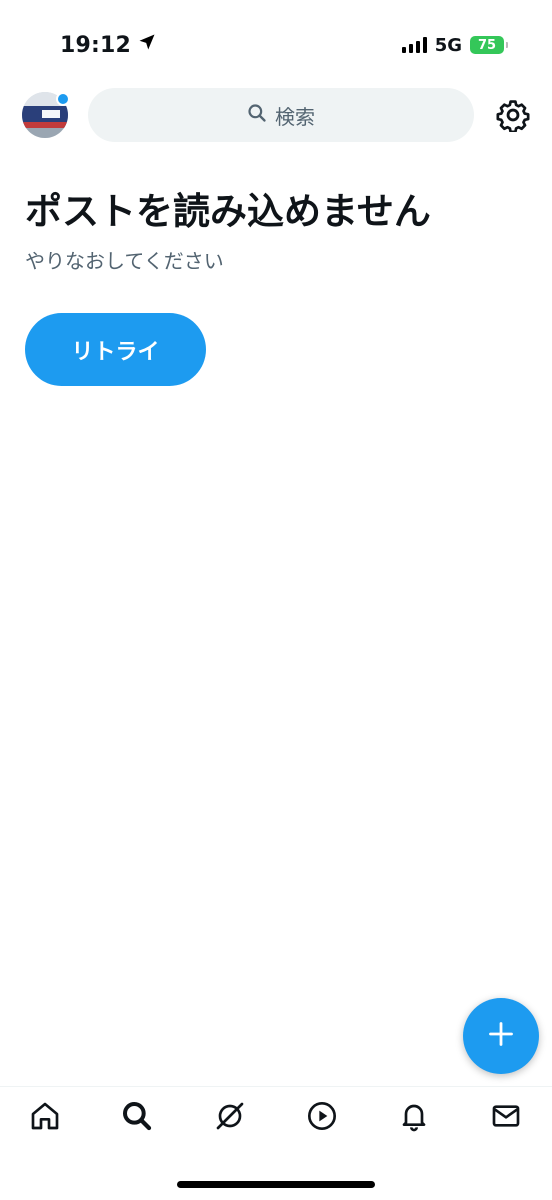  Describe the element at coordinates (63, 99) in the screenshot. I see `avatar-notification-dot` at that location.